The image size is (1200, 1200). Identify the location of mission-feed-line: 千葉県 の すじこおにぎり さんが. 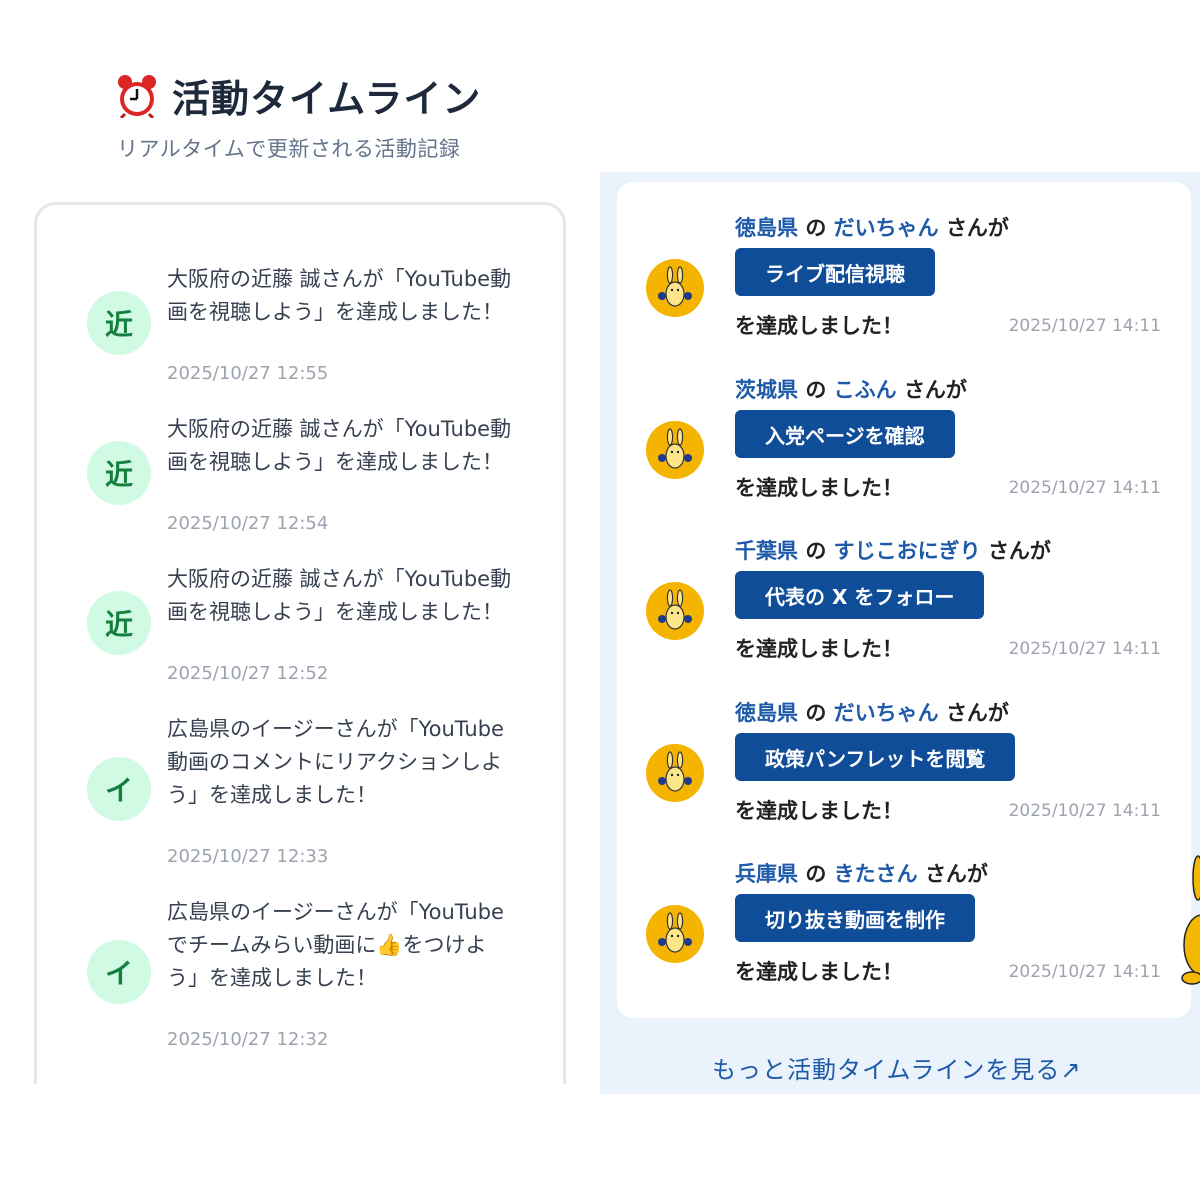
(893, 550).